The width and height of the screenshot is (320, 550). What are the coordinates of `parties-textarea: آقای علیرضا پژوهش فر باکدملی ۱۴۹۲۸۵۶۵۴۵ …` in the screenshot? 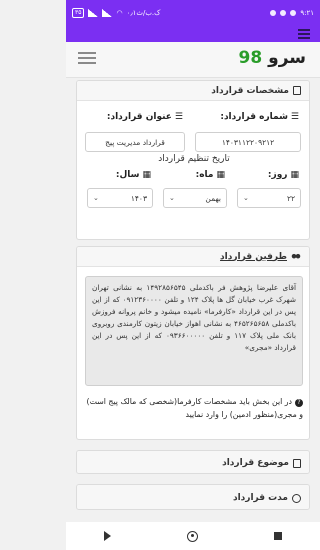 It's located at (194, 331).